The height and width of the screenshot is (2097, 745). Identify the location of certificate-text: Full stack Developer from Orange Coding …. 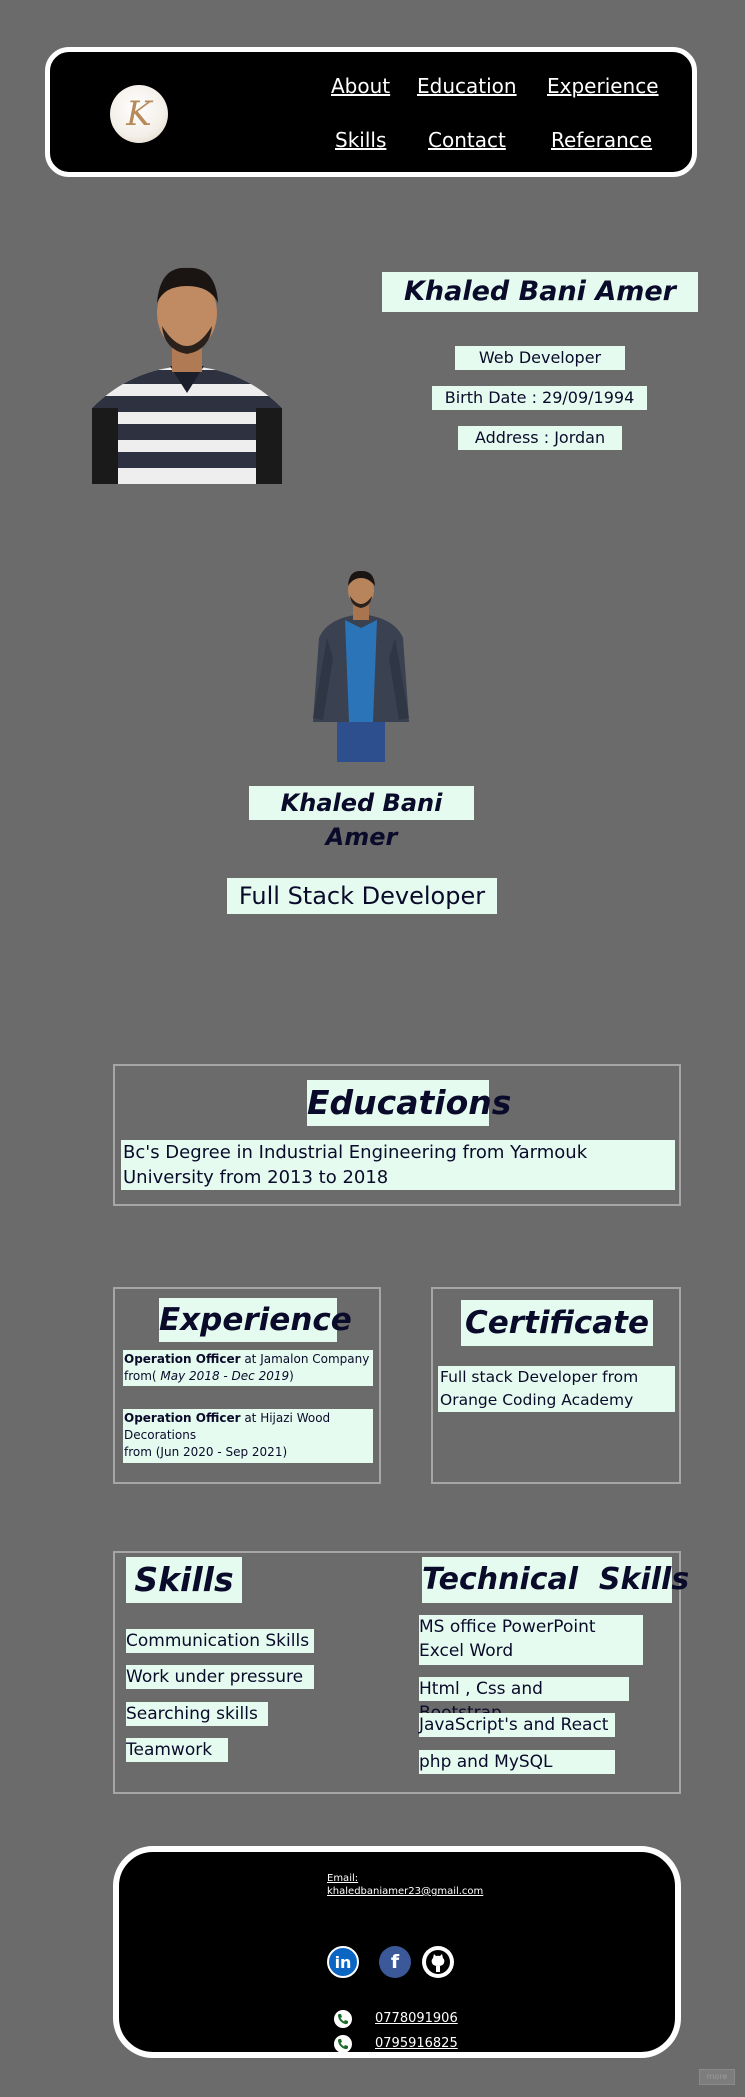
(556, 1389).